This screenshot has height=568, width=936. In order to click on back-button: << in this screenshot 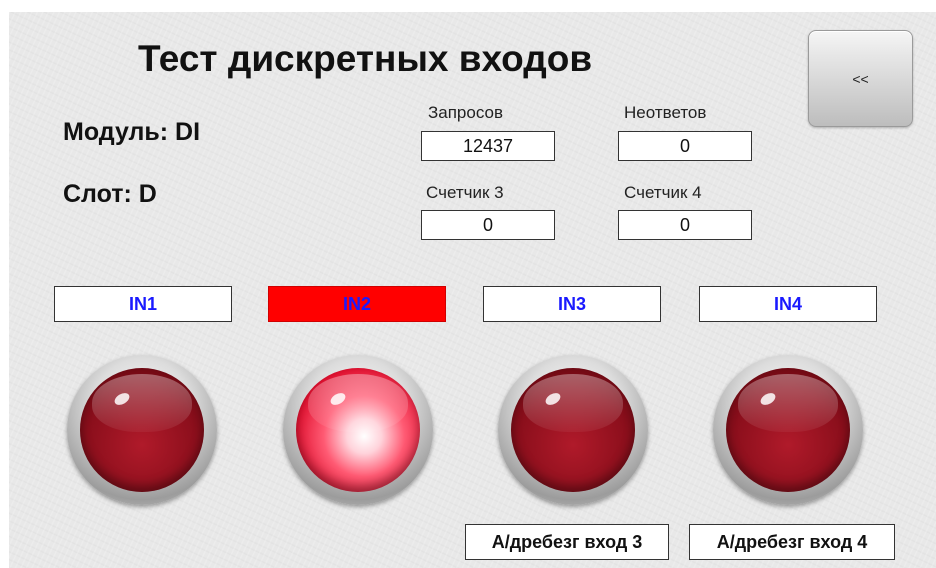, I will do `click(860, 78)`.